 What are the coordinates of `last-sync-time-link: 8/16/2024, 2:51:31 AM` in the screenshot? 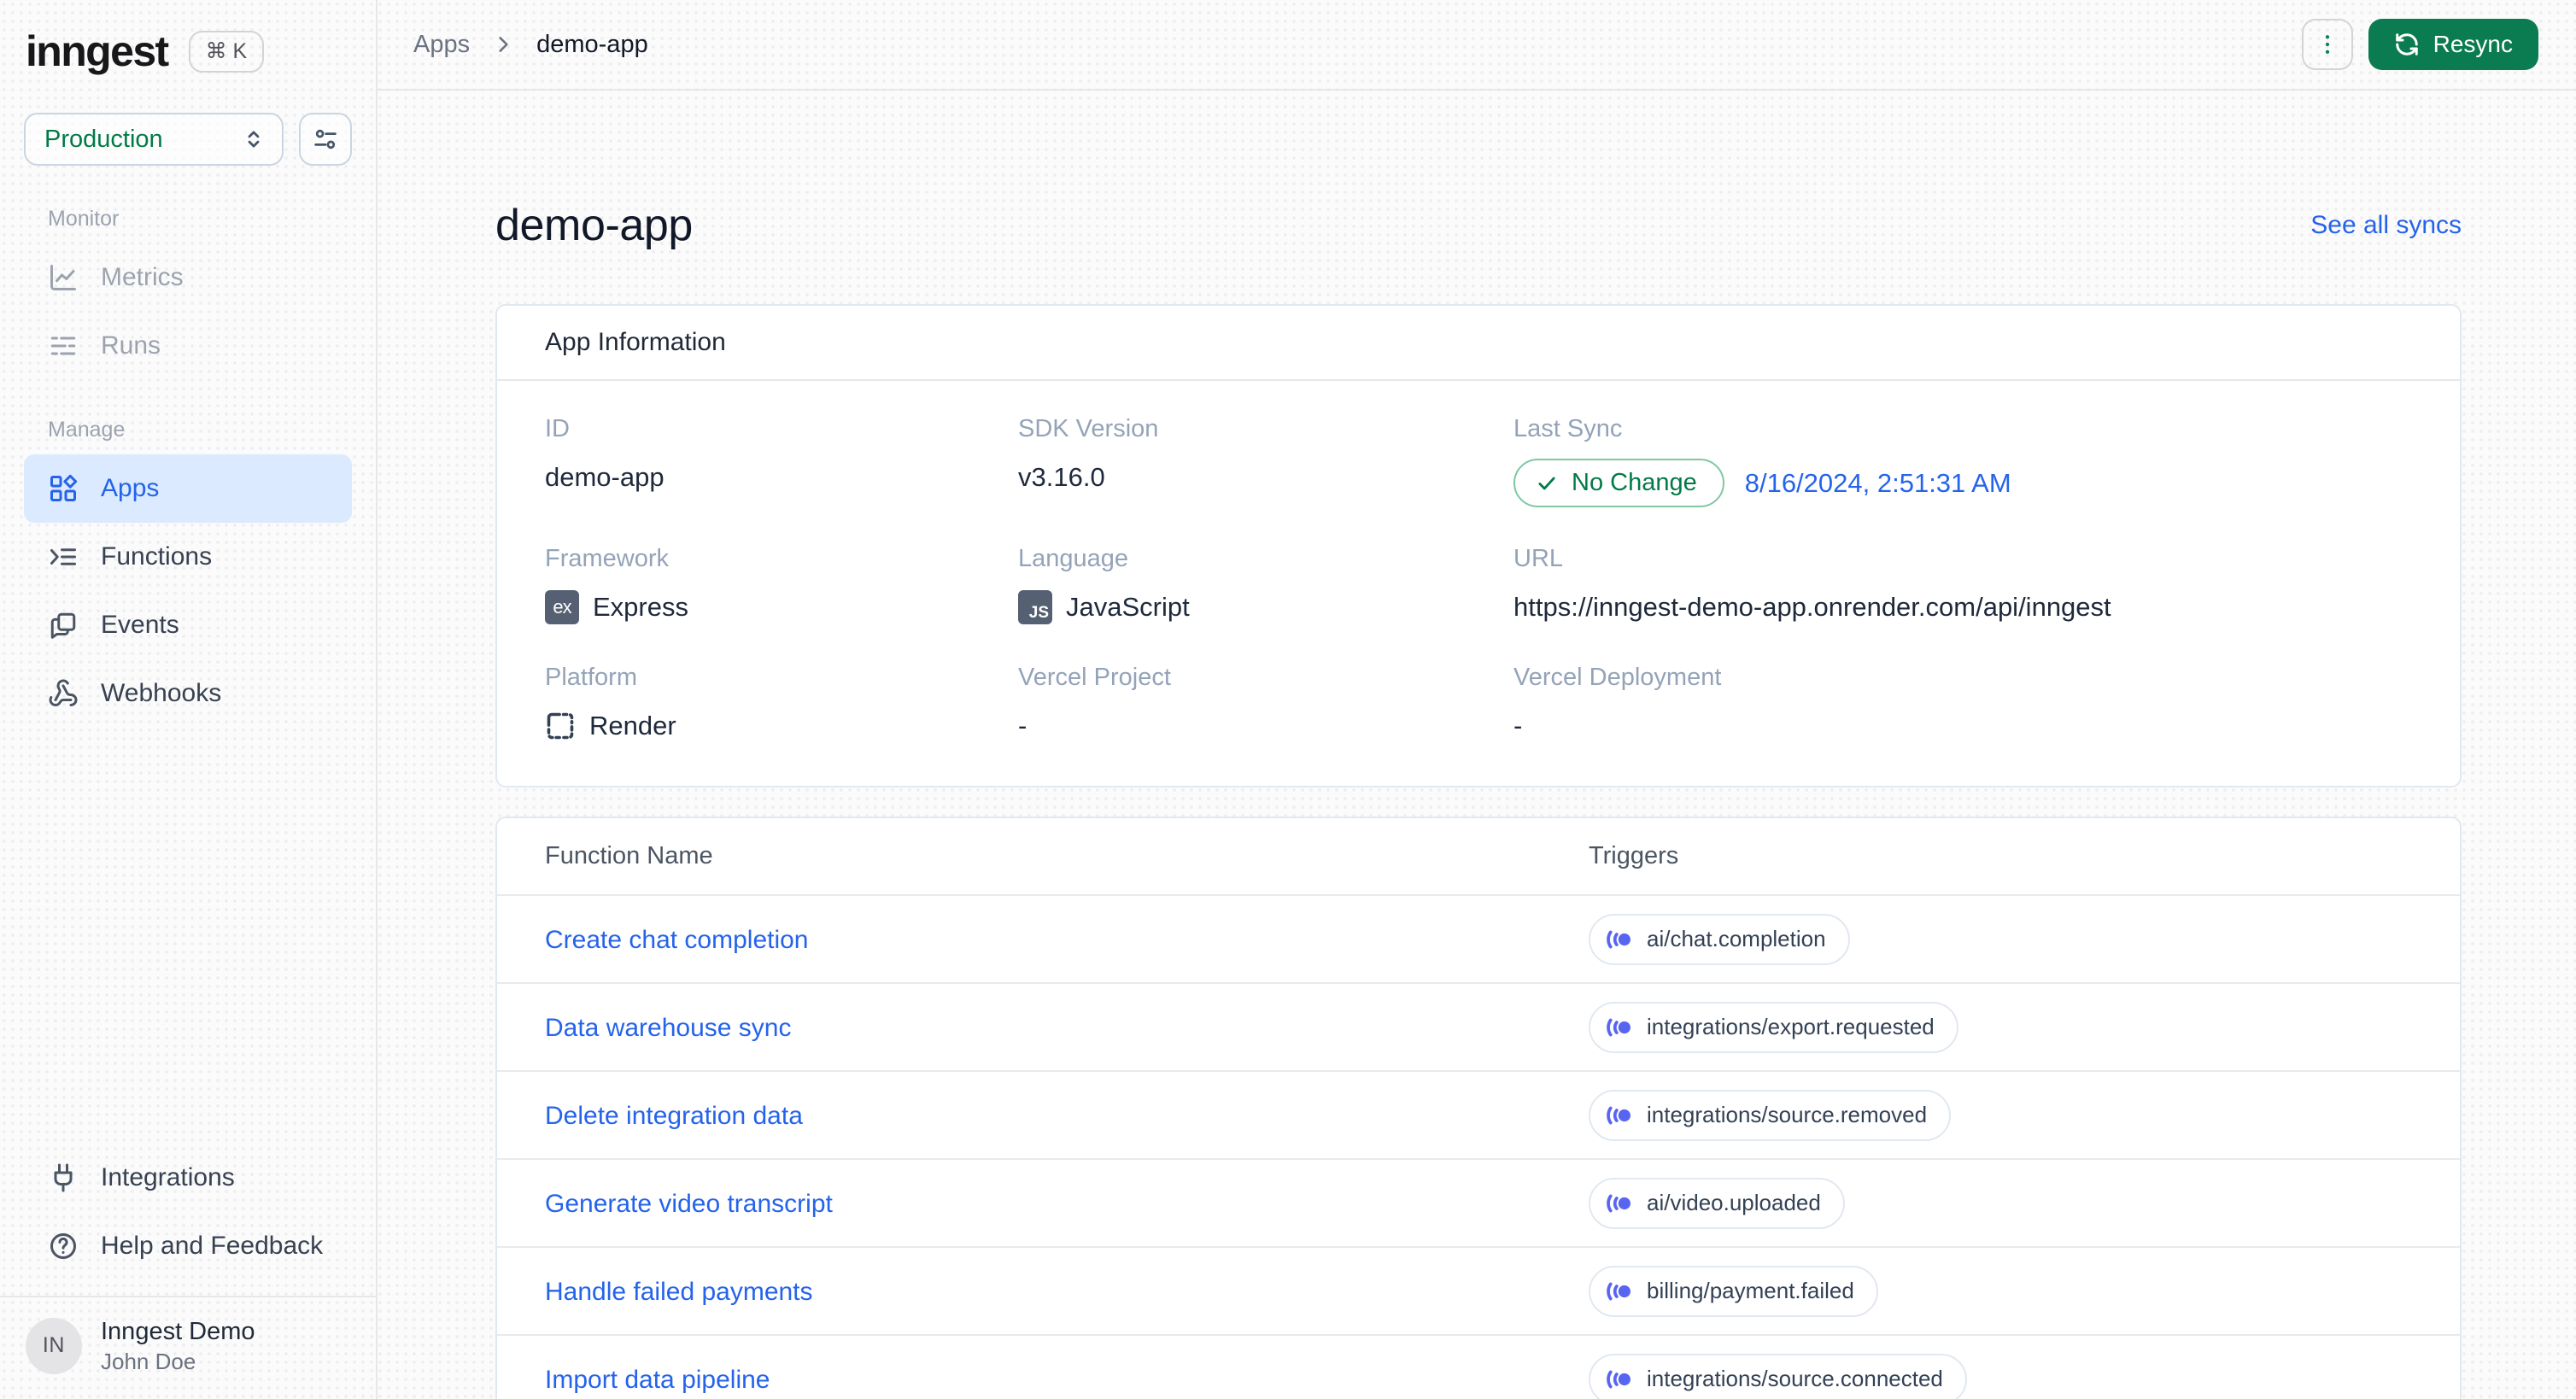 It's located at (1878, 483).